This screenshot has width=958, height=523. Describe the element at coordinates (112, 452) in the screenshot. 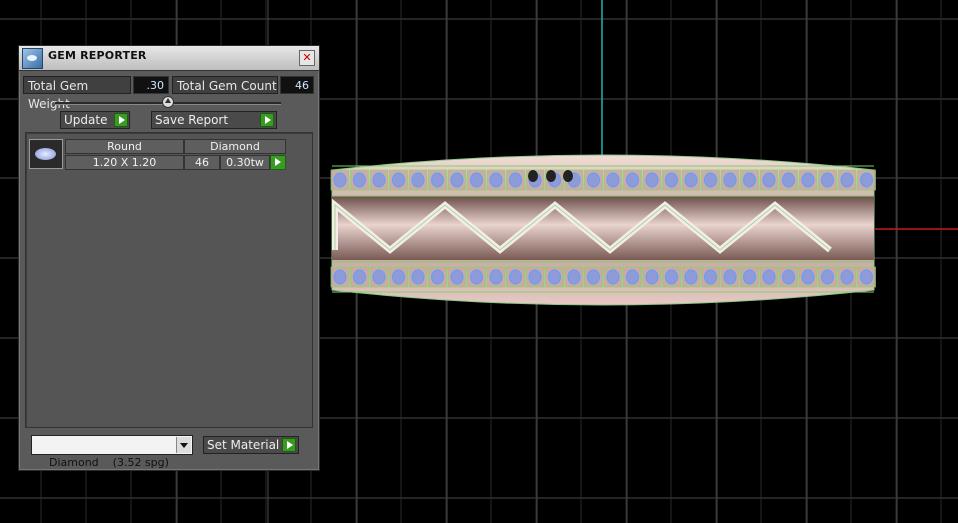

I see `material-dropdown: Diamond (3.52 spg)` at that location.